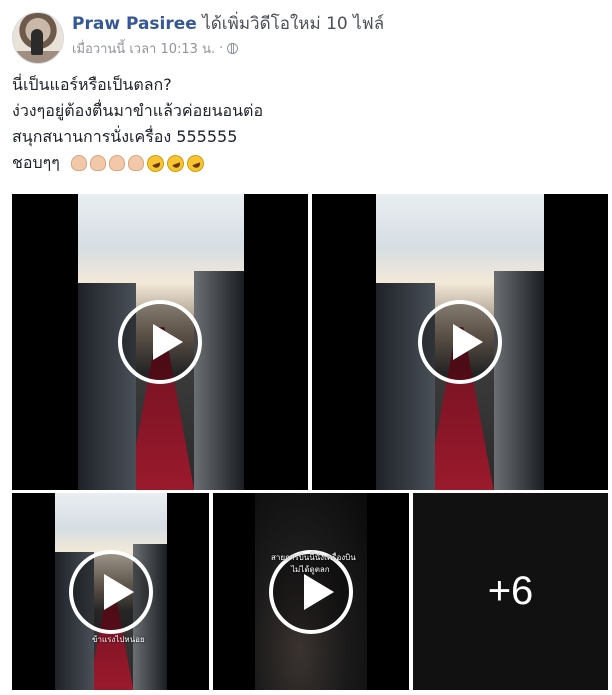 The height and width of the screenshot is (695, 612). I want to click on post-meta: เมื่อวานนี้ เวลา 10:13 น. ·, so click(338, 48).